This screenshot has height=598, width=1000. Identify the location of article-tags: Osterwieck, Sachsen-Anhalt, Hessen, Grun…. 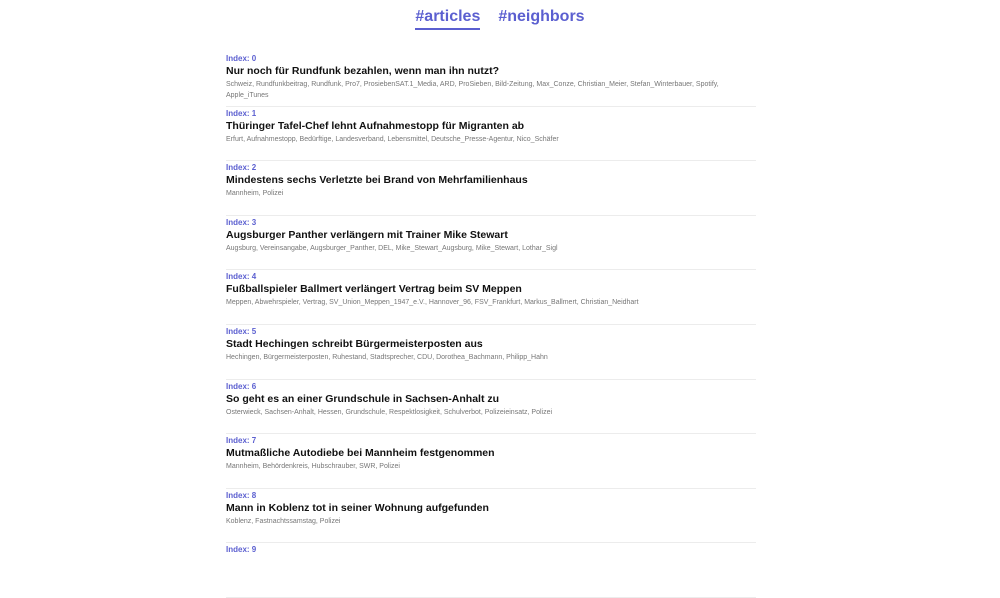
(389, 412).